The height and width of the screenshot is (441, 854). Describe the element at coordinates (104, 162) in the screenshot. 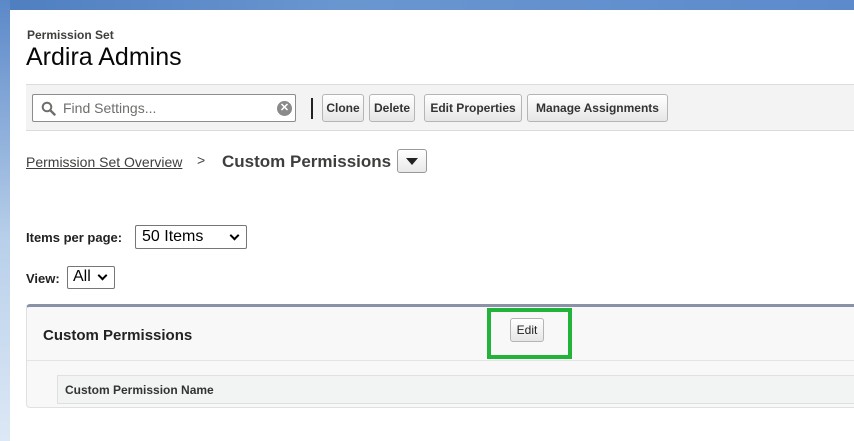

I see `breadcrumb-overview-link: Permission Set Overview` at that location.